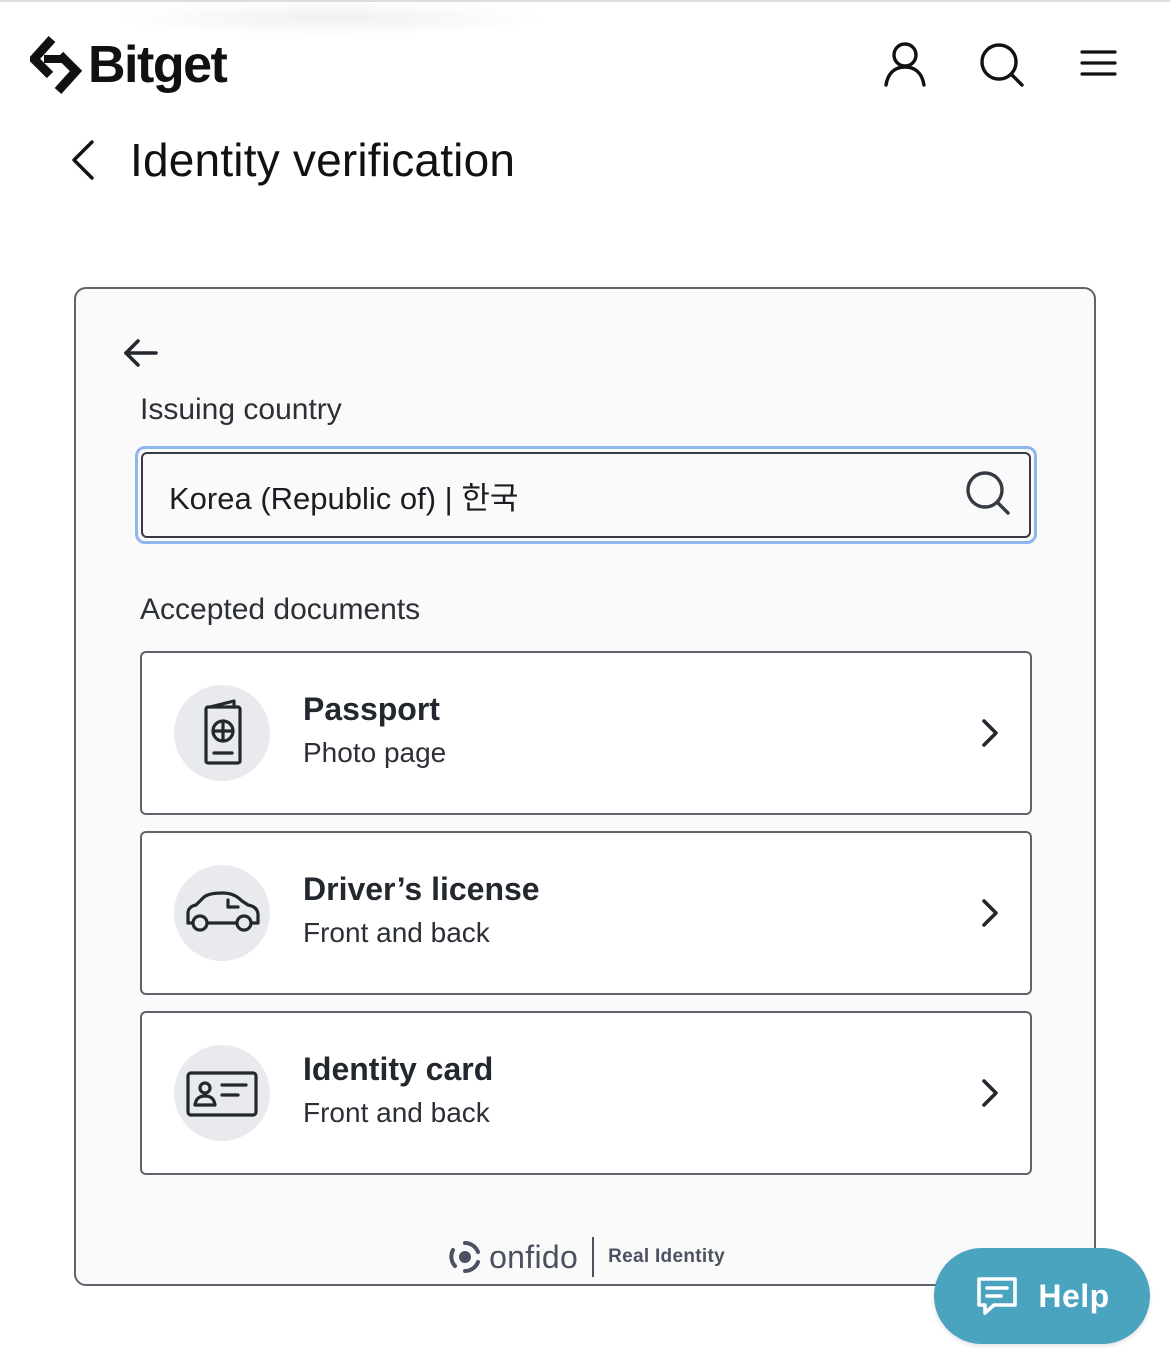 Image resolution: width=1170 pixels, height=1352 pixels. I want to click on bitget-logo: Bitget, so click(129, 65).